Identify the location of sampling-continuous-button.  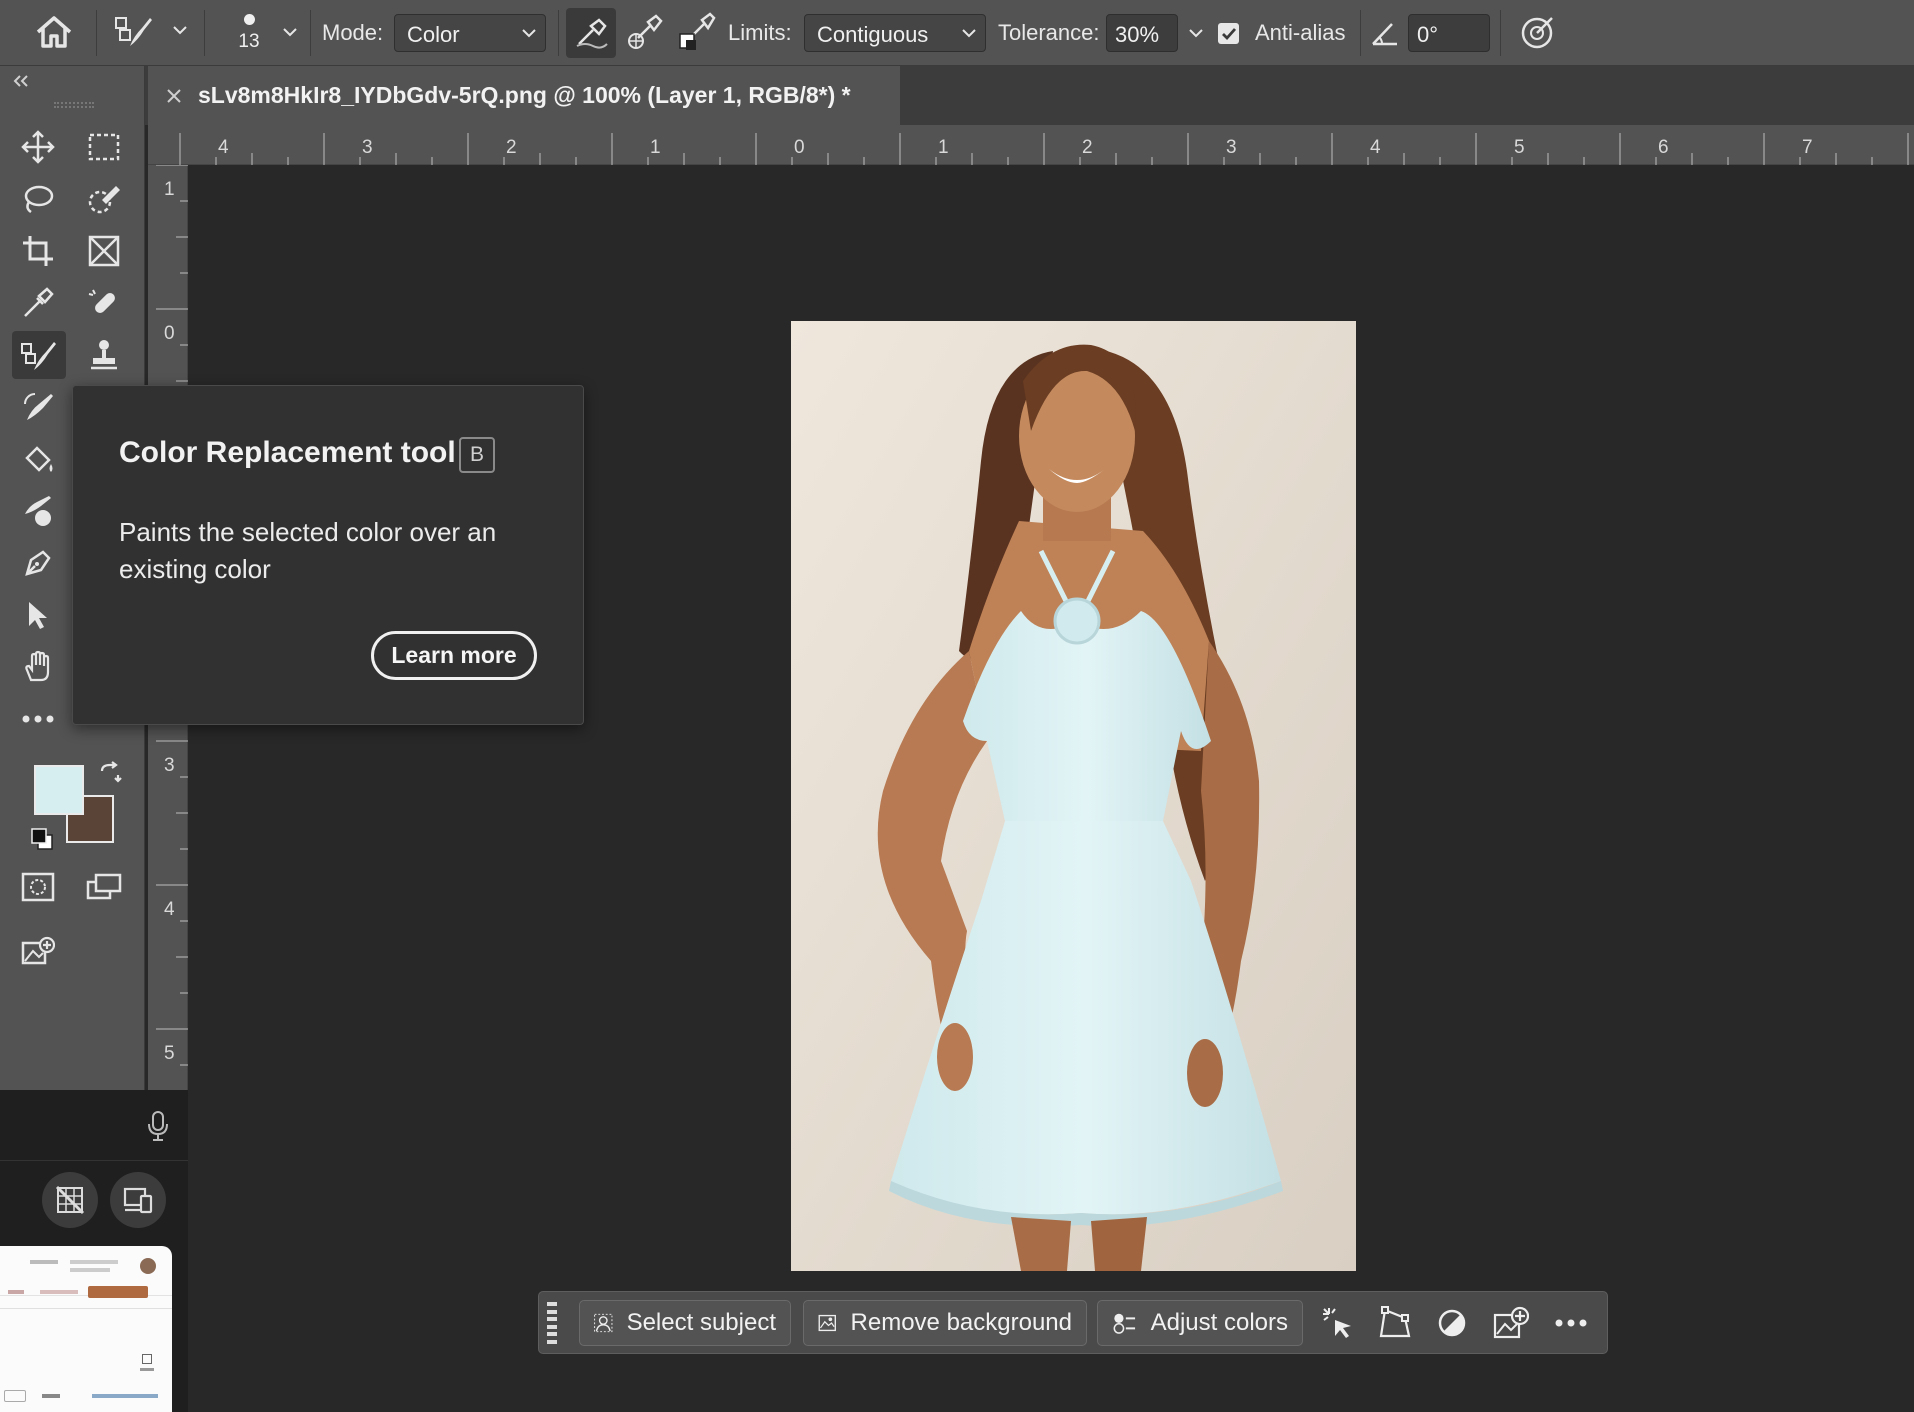
(591, 33).